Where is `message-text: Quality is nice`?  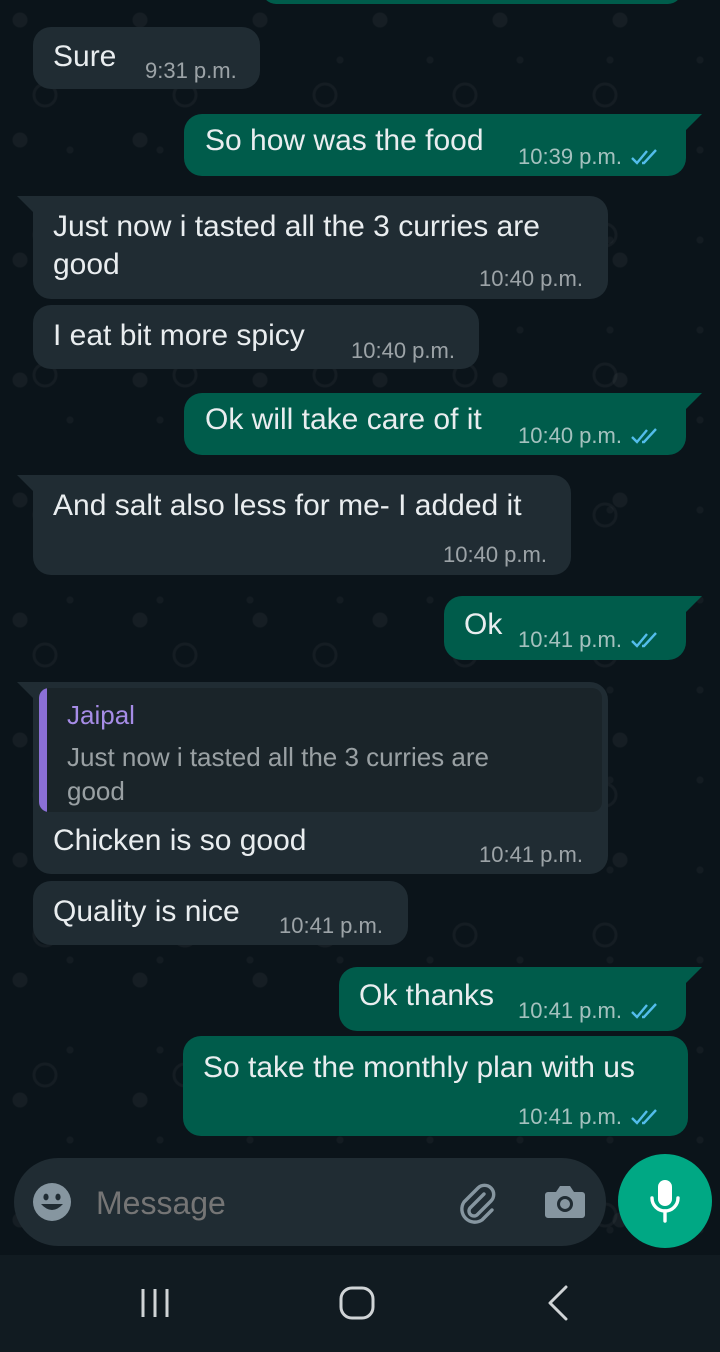
message-text: Quality is nice is located at coordinates (146, 911).